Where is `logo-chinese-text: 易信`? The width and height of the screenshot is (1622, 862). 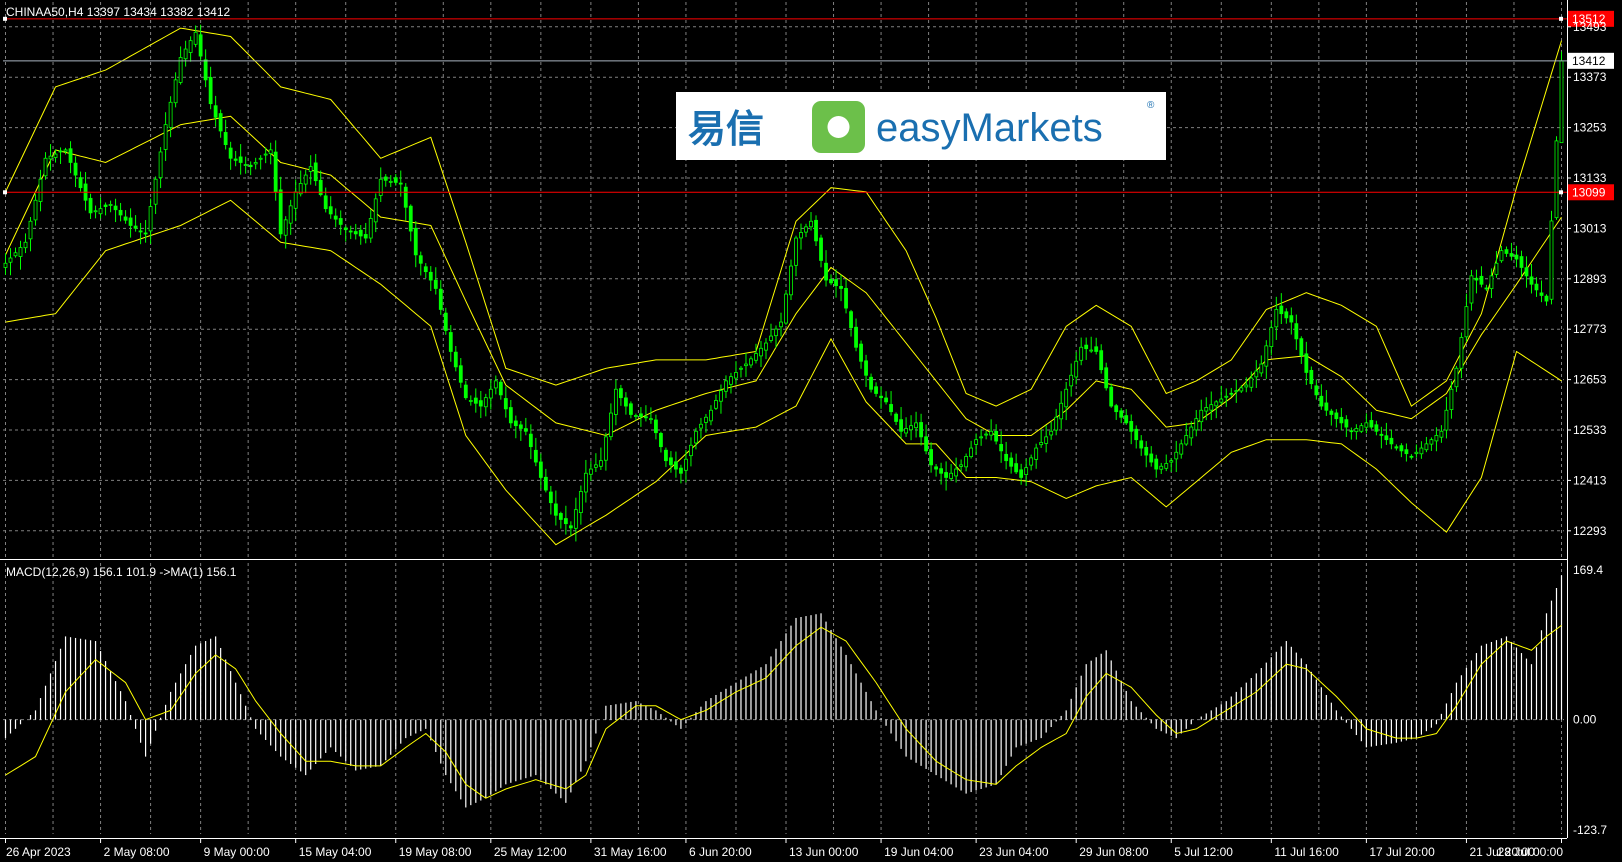 logo-chinese-text: 易信 is located at coordinates (726, 129).